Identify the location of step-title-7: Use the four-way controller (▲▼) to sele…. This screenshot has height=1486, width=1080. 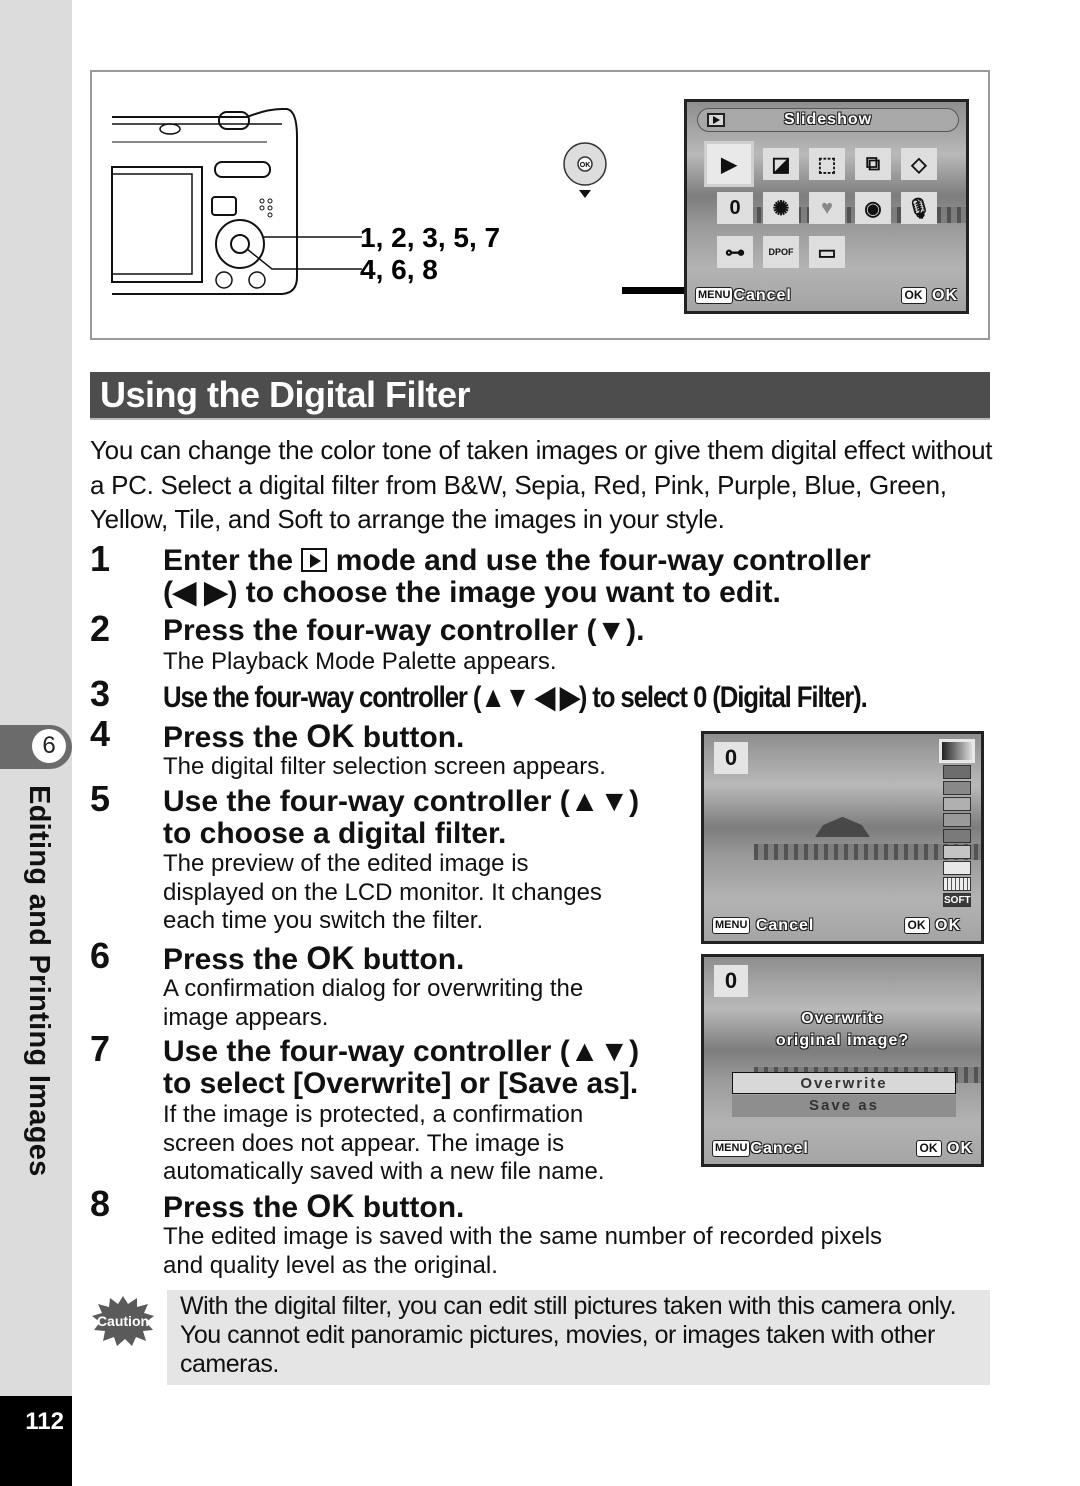
(401, 1067).